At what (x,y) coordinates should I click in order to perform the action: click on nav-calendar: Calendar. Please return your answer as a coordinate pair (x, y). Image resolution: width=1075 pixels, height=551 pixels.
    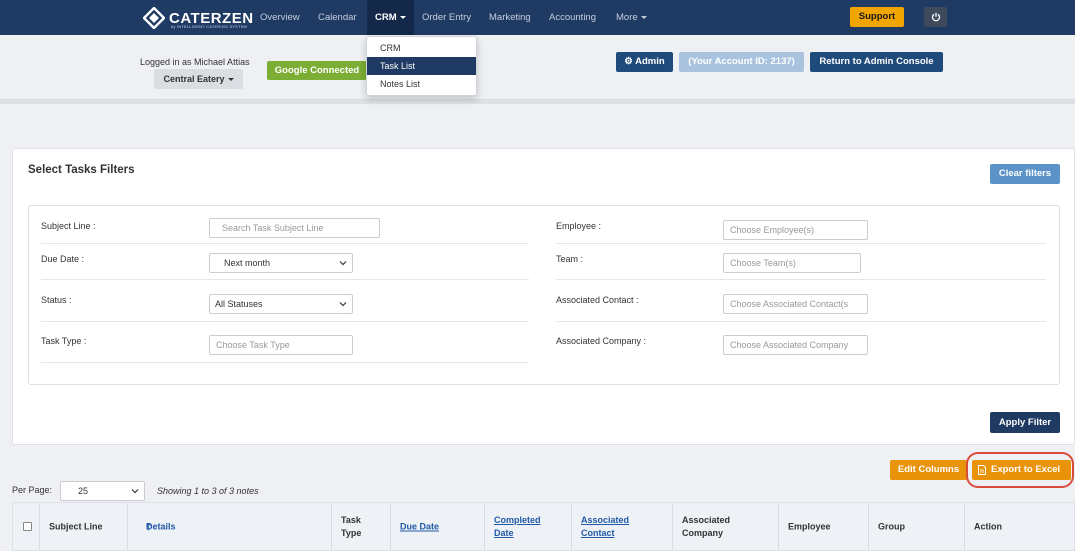
    Looking at the image, I should click on (337, 17).